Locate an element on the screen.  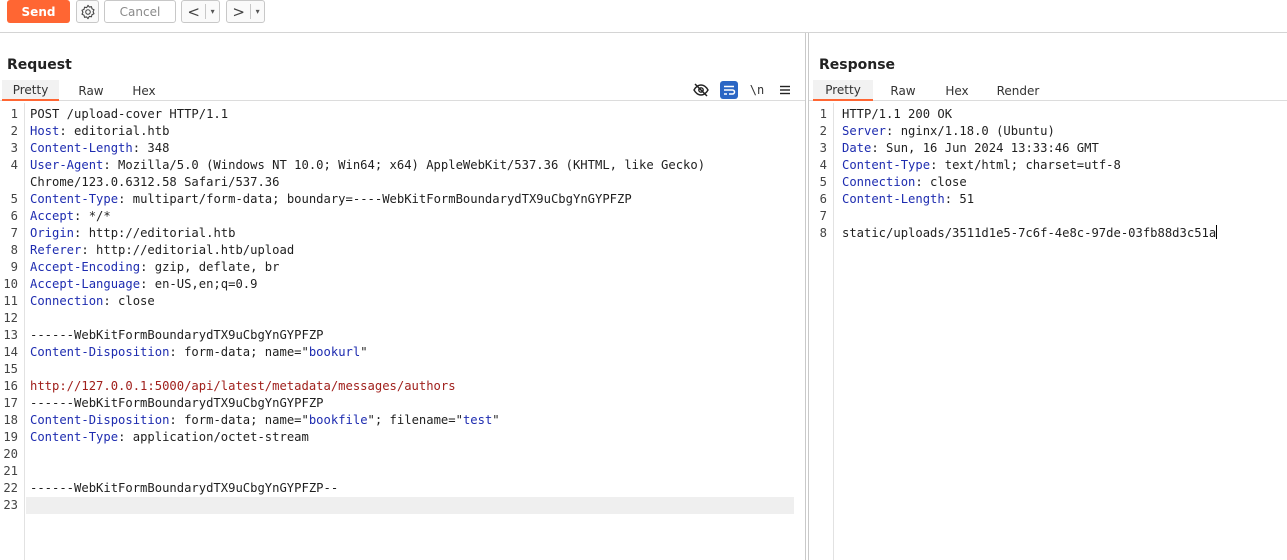
editor-line: 1 HTTP/1.1 200 OK is located at coordinates (1048, 114).